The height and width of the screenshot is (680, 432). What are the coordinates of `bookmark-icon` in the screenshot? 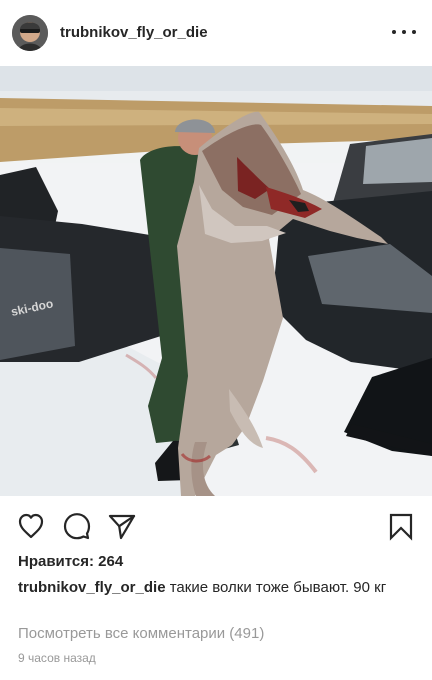 It's located at (401, 526).